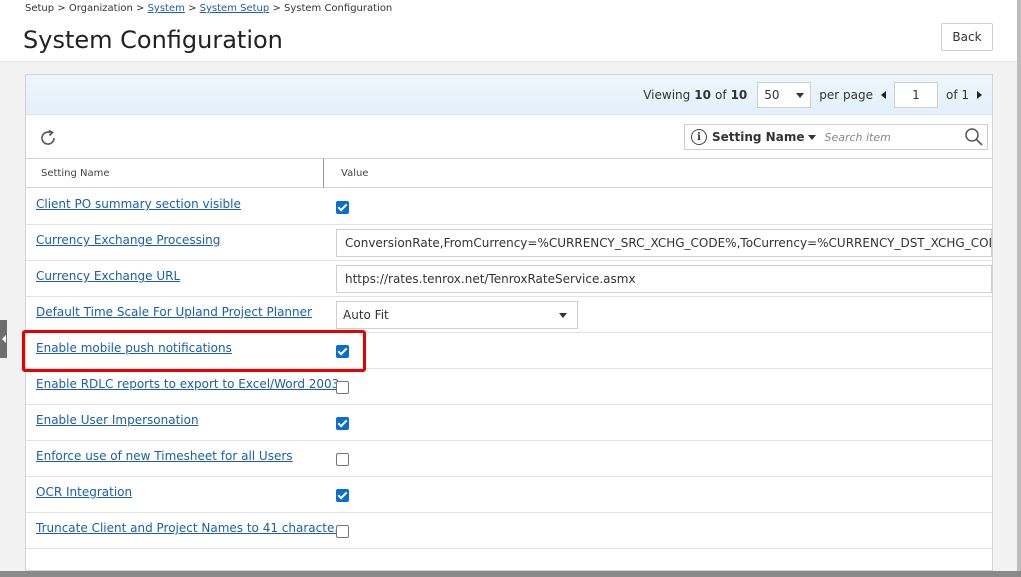 This screenshot has height=577, width=1021. Describe the element at coordinates (883, 95) in the screenshot. I see `previous-page-icon` at that location.